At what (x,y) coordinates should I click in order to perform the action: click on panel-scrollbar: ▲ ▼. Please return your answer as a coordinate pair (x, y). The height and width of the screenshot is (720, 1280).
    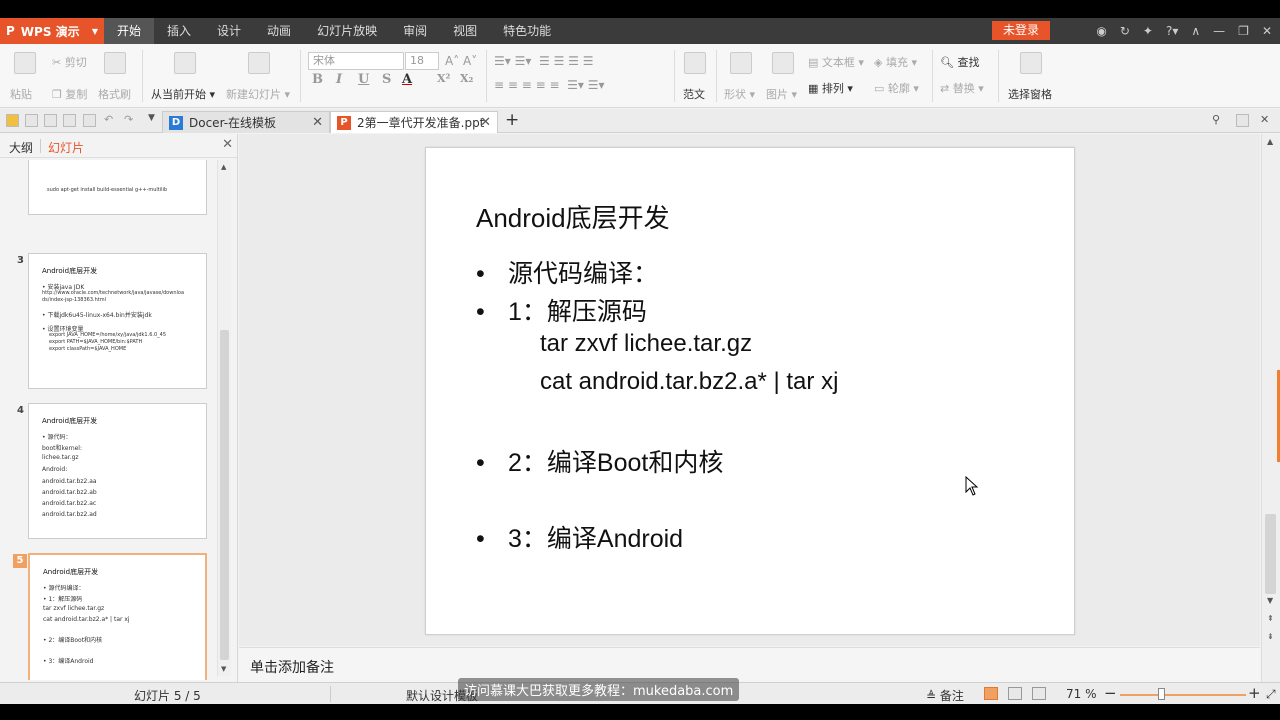
    Looking at the image, I should click on (224, 418).